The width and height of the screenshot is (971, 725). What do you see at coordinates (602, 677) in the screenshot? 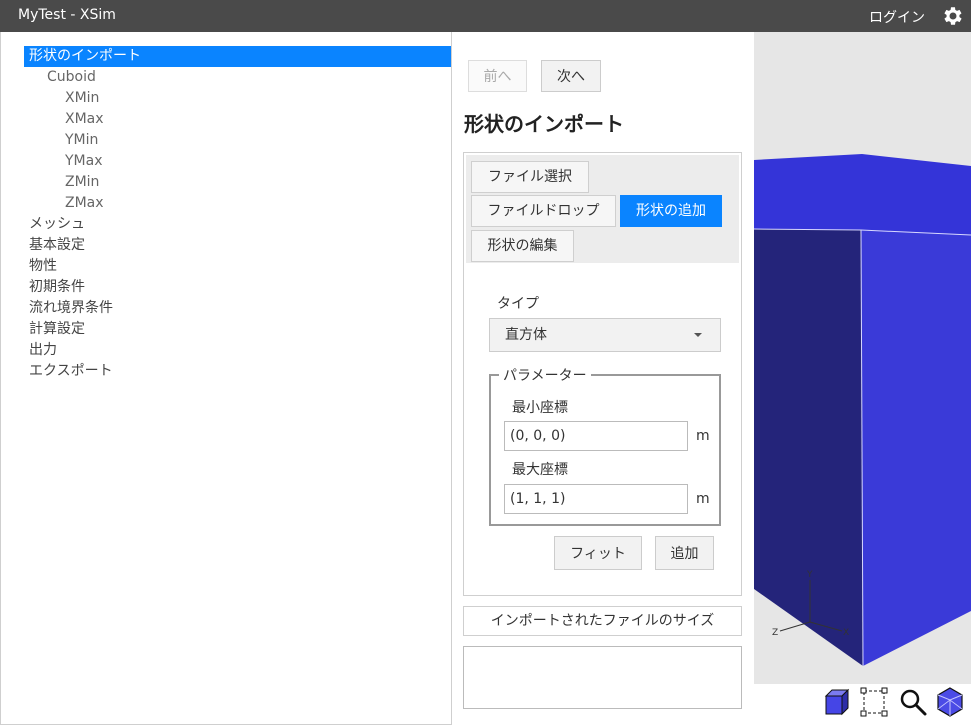
I see `import-size-output` at bounding box center [602, 677].